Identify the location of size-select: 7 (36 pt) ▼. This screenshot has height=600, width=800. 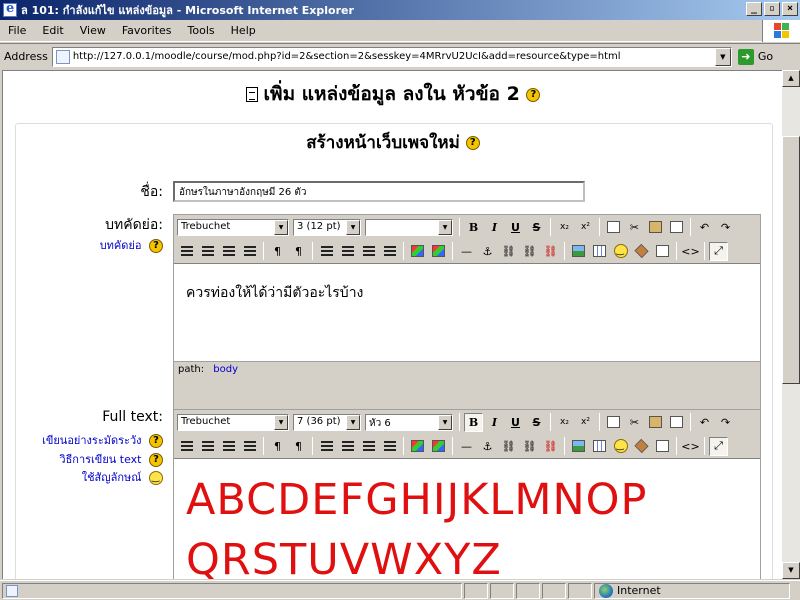
(327, 422).